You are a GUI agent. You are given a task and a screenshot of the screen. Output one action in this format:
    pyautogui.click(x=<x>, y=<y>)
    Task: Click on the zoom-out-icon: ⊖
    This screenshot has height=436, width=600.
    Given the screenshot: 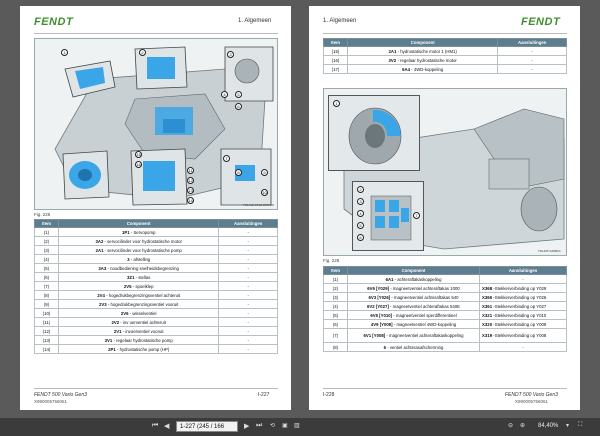 What is the action you would take?
    pyautogui.click(x=510, y=425)
    